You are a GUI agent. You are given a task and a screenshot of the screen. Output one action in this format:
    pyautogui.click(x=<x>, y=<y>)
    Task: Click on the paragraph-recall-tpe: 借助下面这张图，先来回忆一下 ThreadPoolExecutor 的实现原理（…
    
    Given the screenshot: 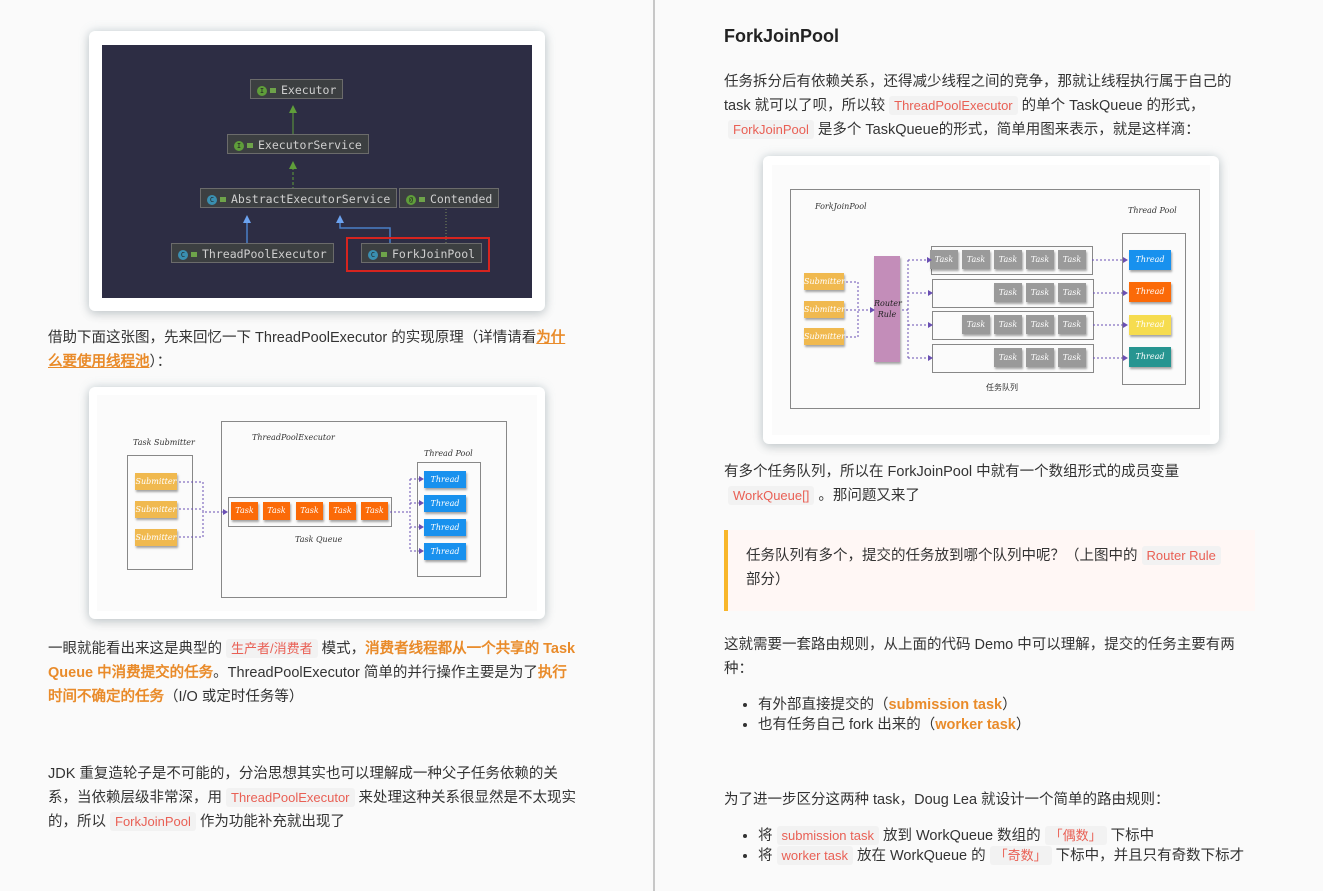 What is the action you would take?
    pyautogui.click(x=307, y=350)
    